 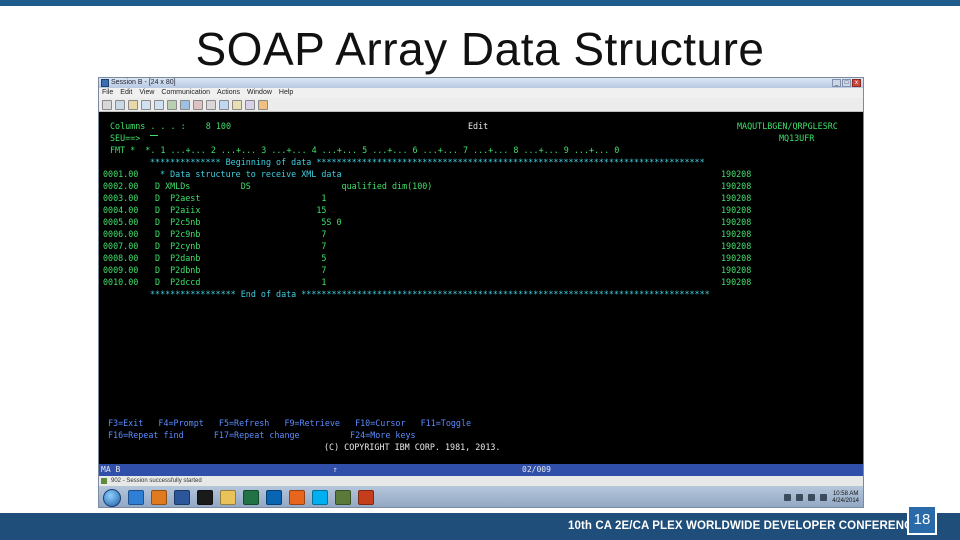 I want to click on internet-explorer-icon, so click(x=136, y=497).